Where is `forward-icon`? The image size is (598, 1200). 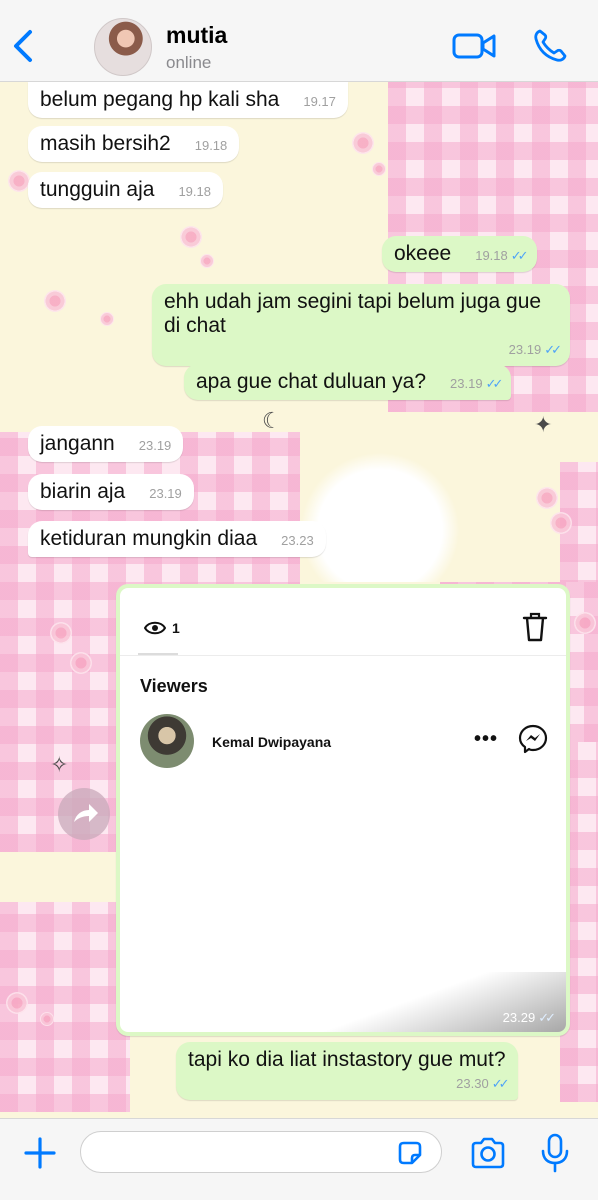 forward-icon is located at coordinates (86, 813).